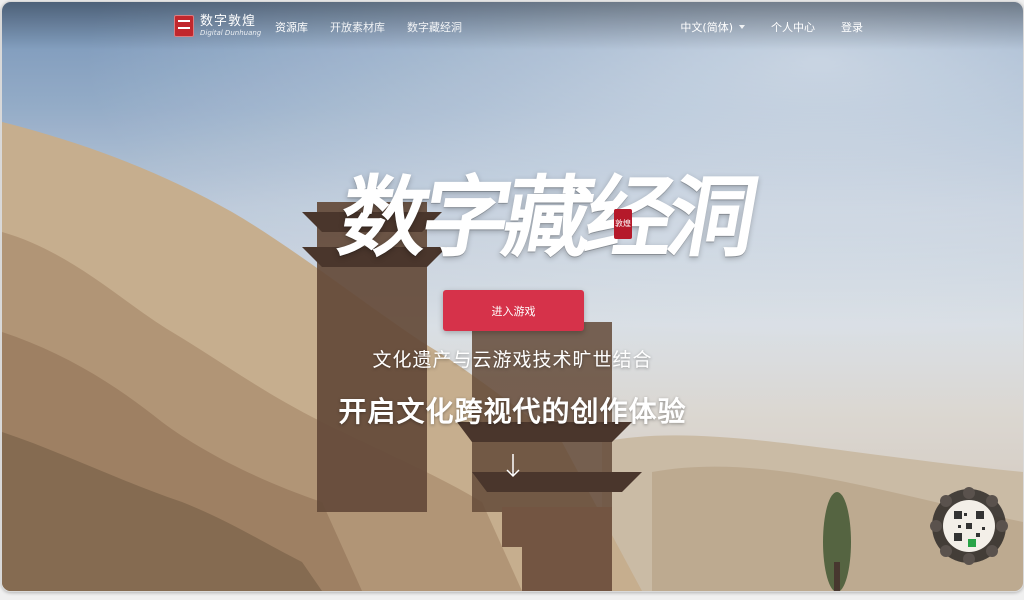 The image size is (1024, 600). Describe the element at coordinates (512, 360) in the screenshot. I see `hero-subtitle: 文化遗产与云游戏技术旷世结合` at that location.